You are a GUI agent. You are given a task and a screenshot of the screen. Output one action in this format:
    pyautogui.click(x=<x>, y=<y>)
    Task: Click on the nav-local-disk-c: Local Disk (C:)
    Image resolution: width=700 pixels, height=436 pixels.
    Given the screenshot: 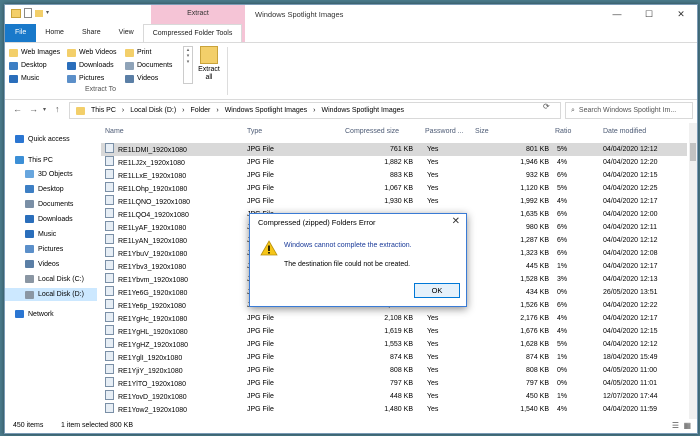 What is the action you would take?
    pyautogui.click(x=54, y=279)
    